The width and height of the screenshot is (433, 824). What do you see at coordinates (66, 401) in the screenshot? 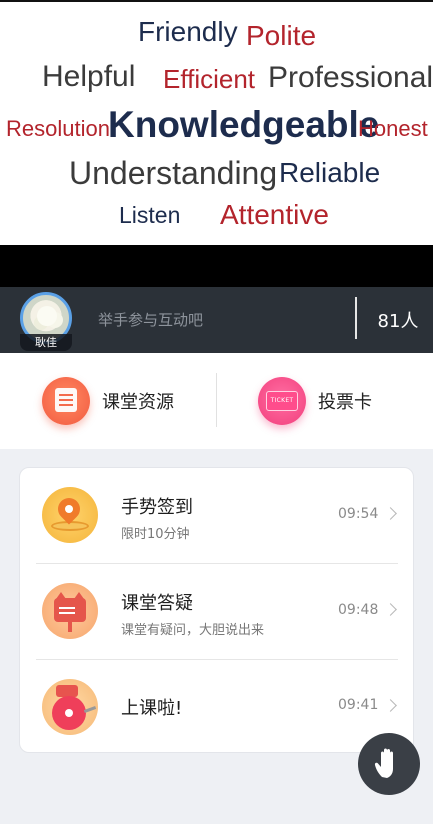
I see `document-icon` at bounding box center [66, 401].